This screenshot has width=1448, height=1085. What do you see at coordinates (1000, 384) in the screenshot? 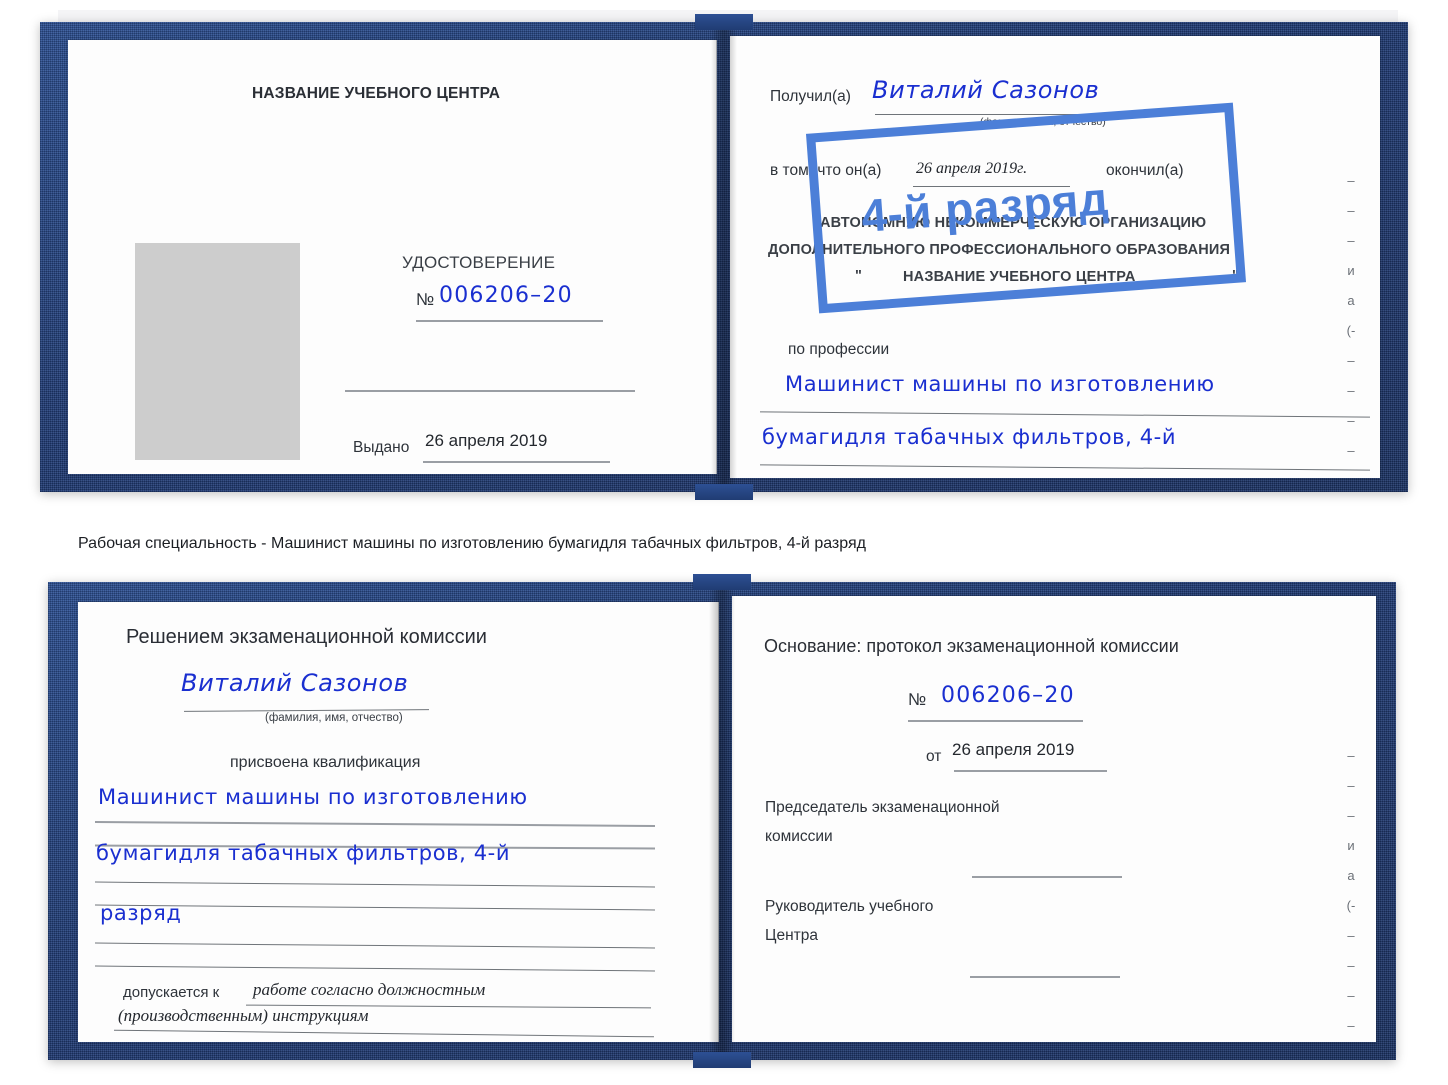
I see `profession-hand-line-1: Машинист машины по изготовлению` at bounding box center [1000, 384].